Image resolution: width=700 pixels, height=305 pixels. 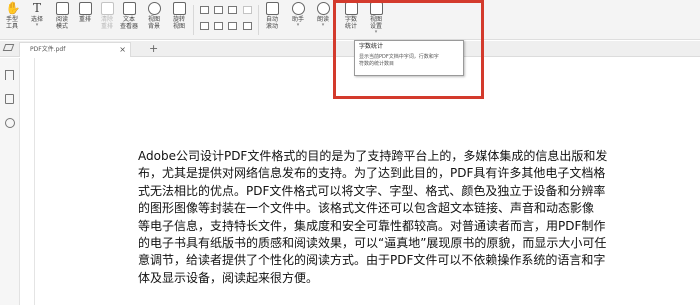 I want to click on view-background-label-2: 背景, so click(x=153, y=26).